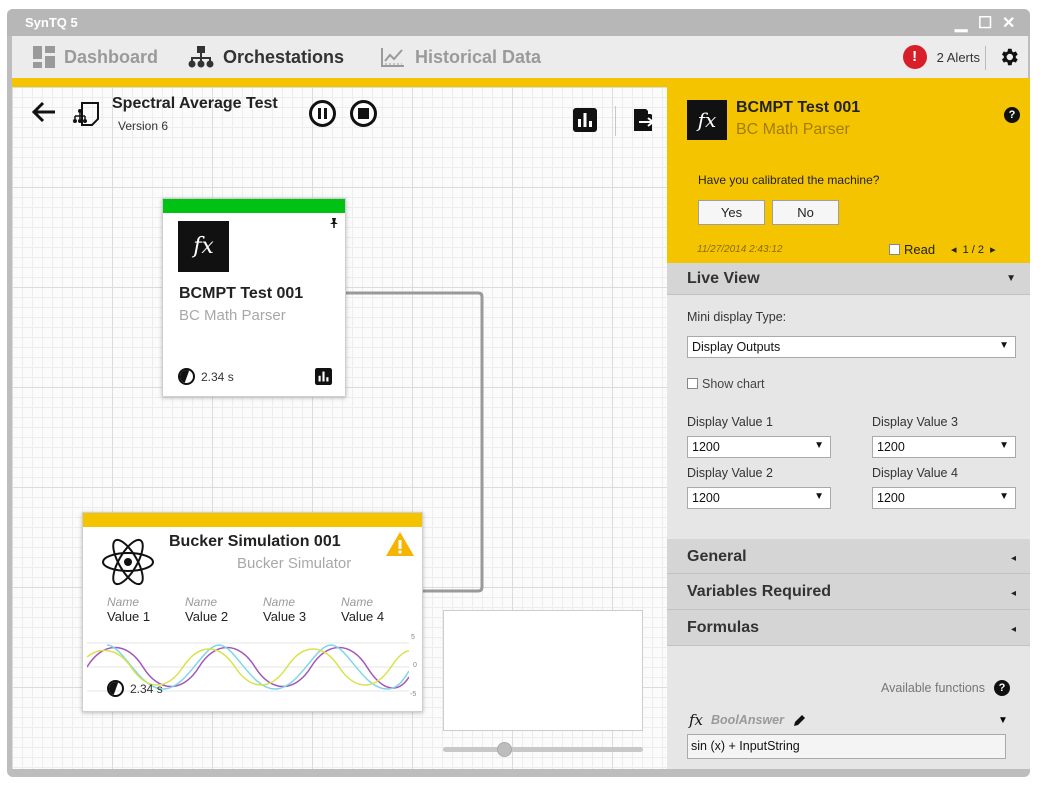 The height and width of the screenshot is (789, 1042). I want to click on nav-dashboard-label: Dashboard, so click(111, 56).